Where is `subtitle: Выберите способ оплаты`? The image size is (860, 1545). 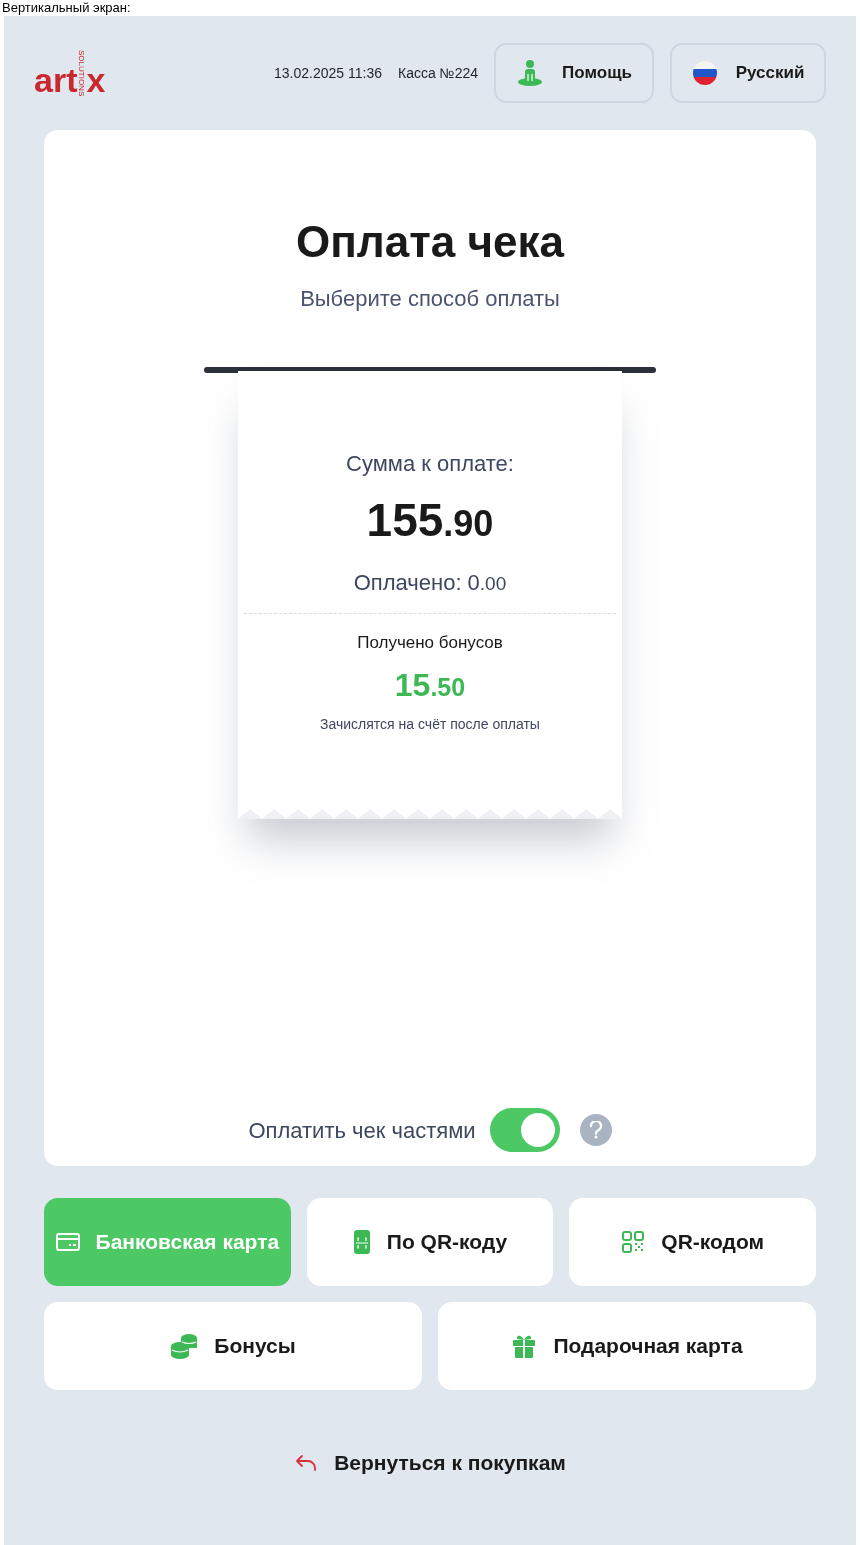 subtitle: Выберите способ оплаты is located at coordinates (430, 299).